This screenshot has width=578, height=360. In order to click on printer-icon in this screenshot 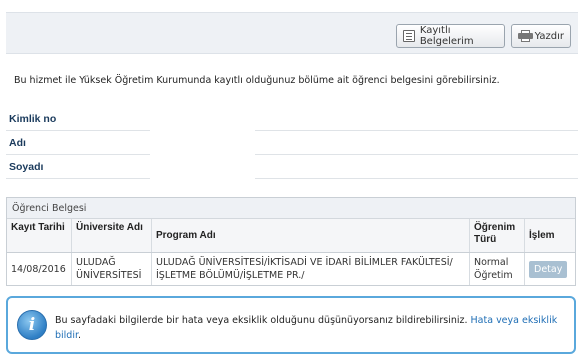, I will do `click(525, 36)`.